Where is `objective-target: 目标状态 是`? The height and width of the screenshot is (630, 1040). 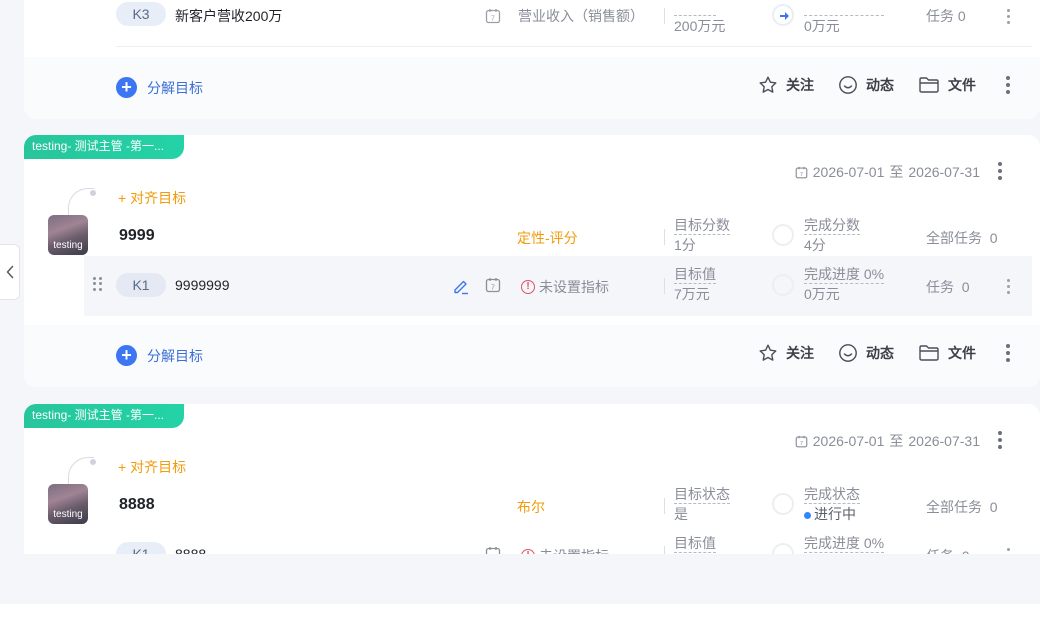 objective-target: 目标状态 是 is located at coordinates (702, 504).